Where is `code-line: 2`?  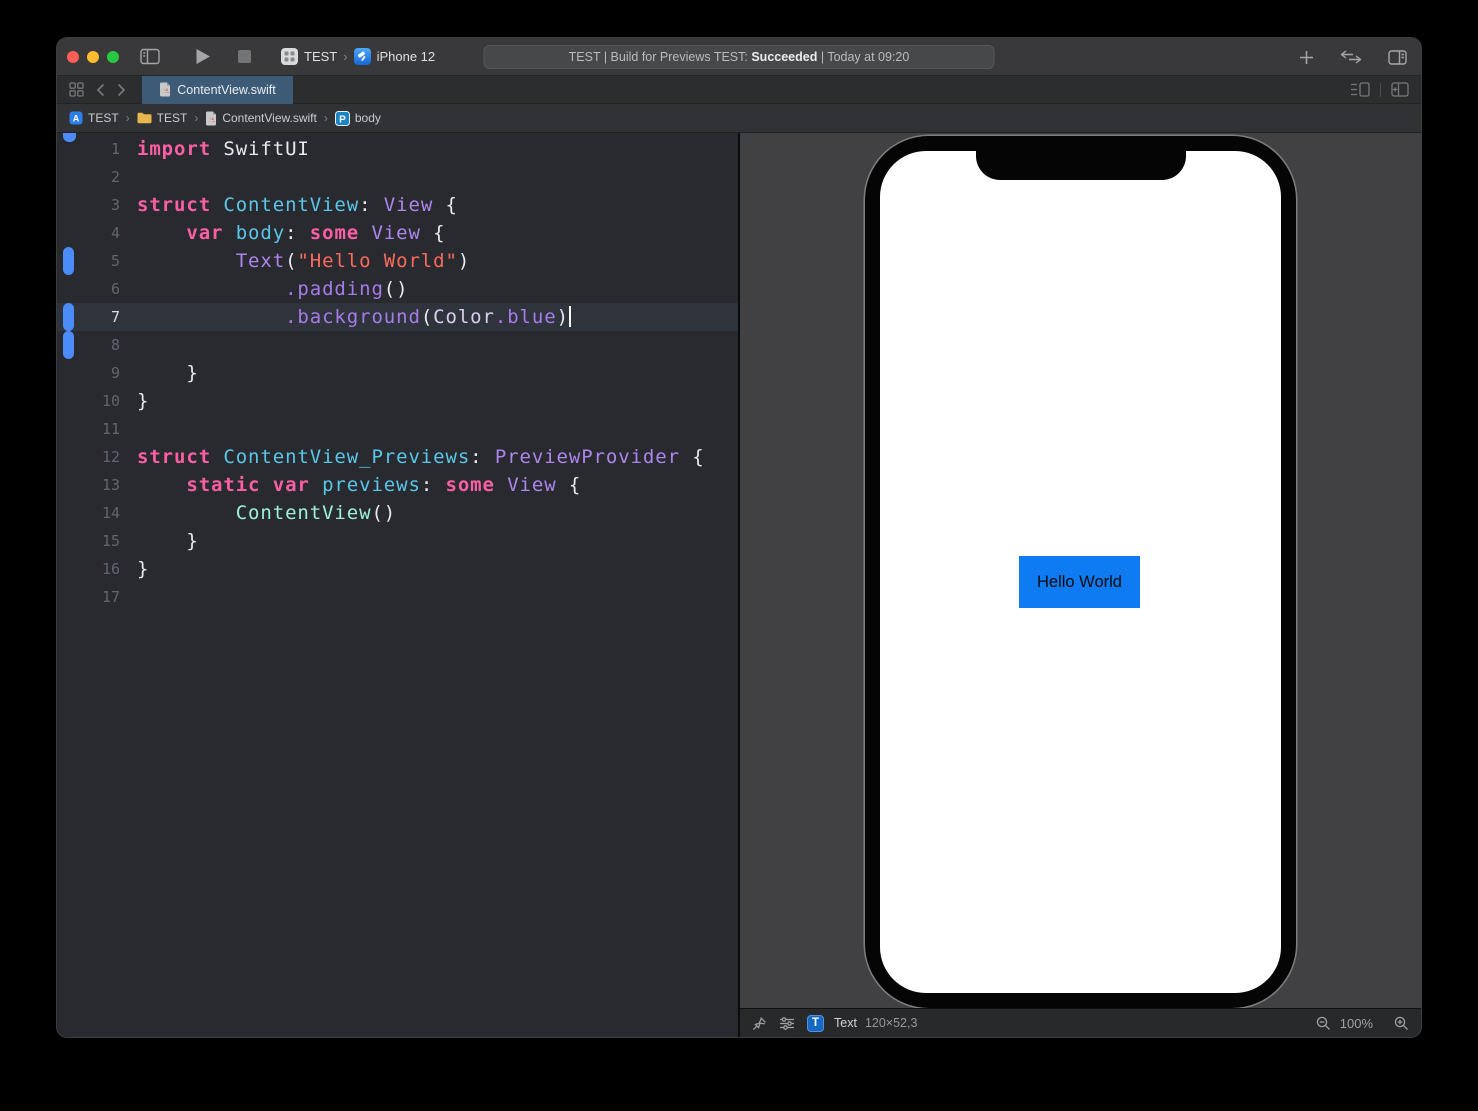 code-line: 2 is located at coordinates (397, 177).